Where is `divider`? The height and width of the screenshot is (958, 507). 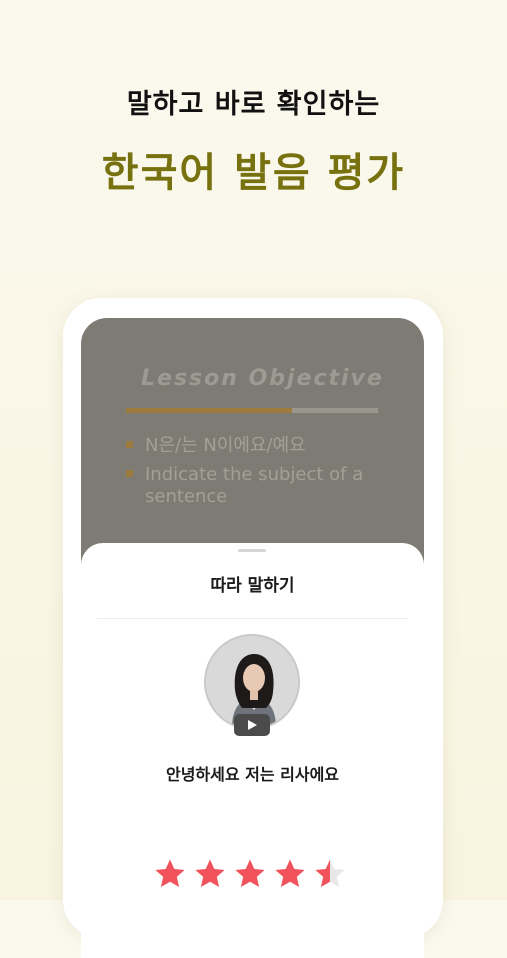
divider is located at coordinates (252, 618).